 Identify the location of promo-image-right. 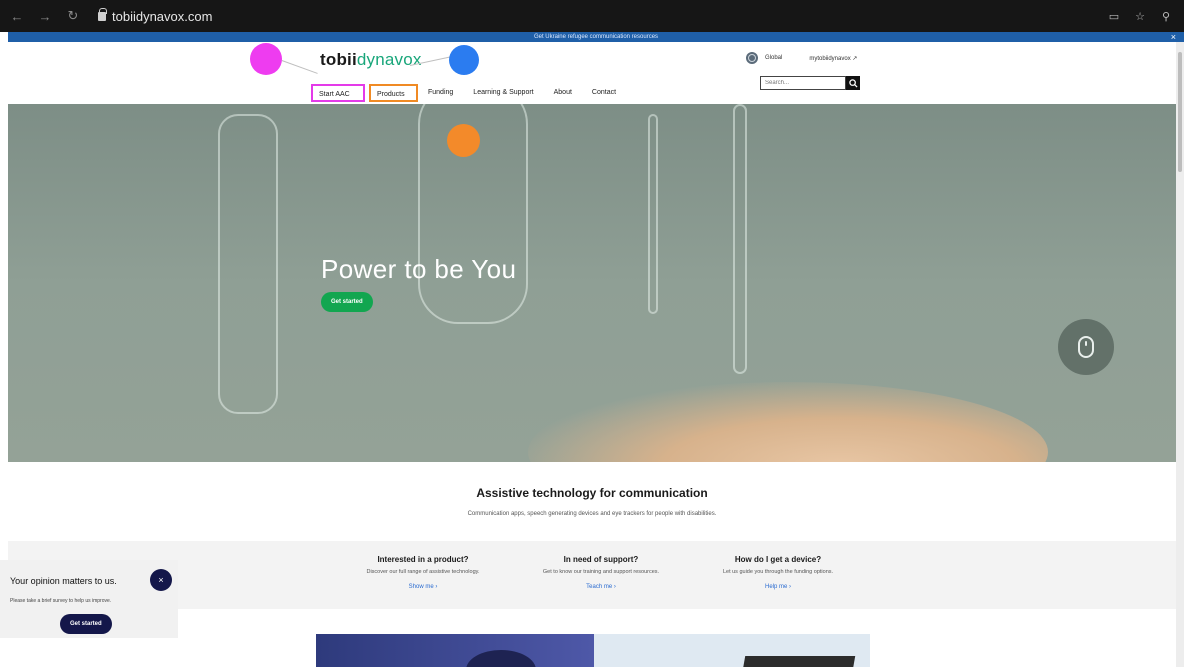
(732, 650).